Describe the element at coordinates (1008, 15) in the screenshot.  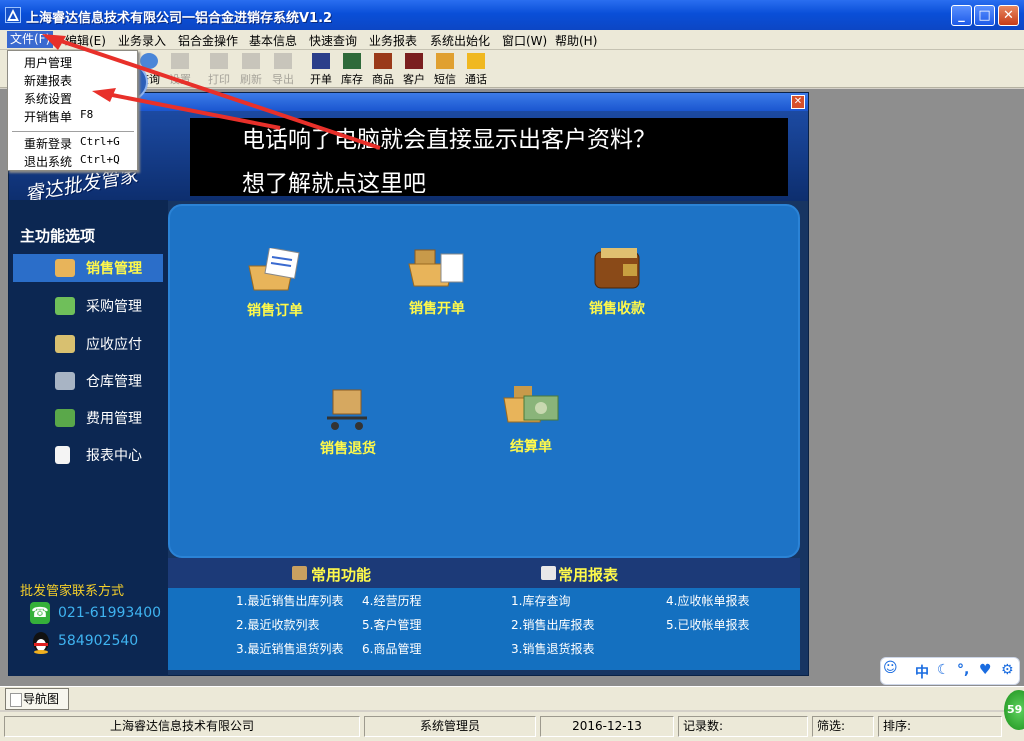
I see `close-button: ✕` at that location.